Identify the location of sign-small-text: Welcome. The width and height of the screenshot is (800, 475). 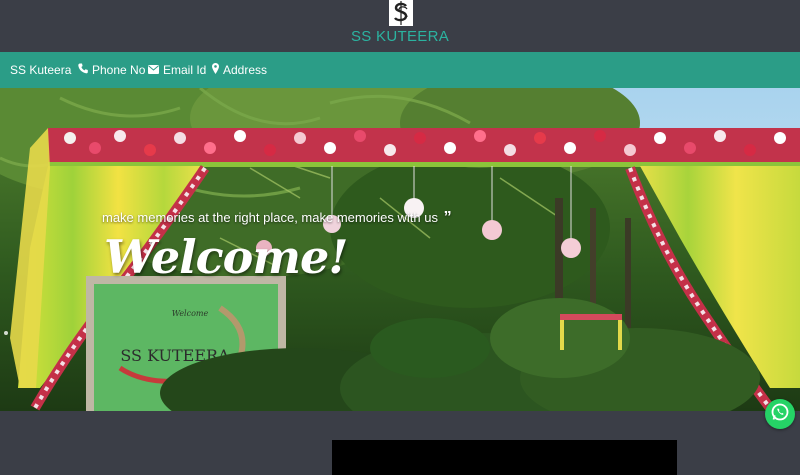
(190, 313).